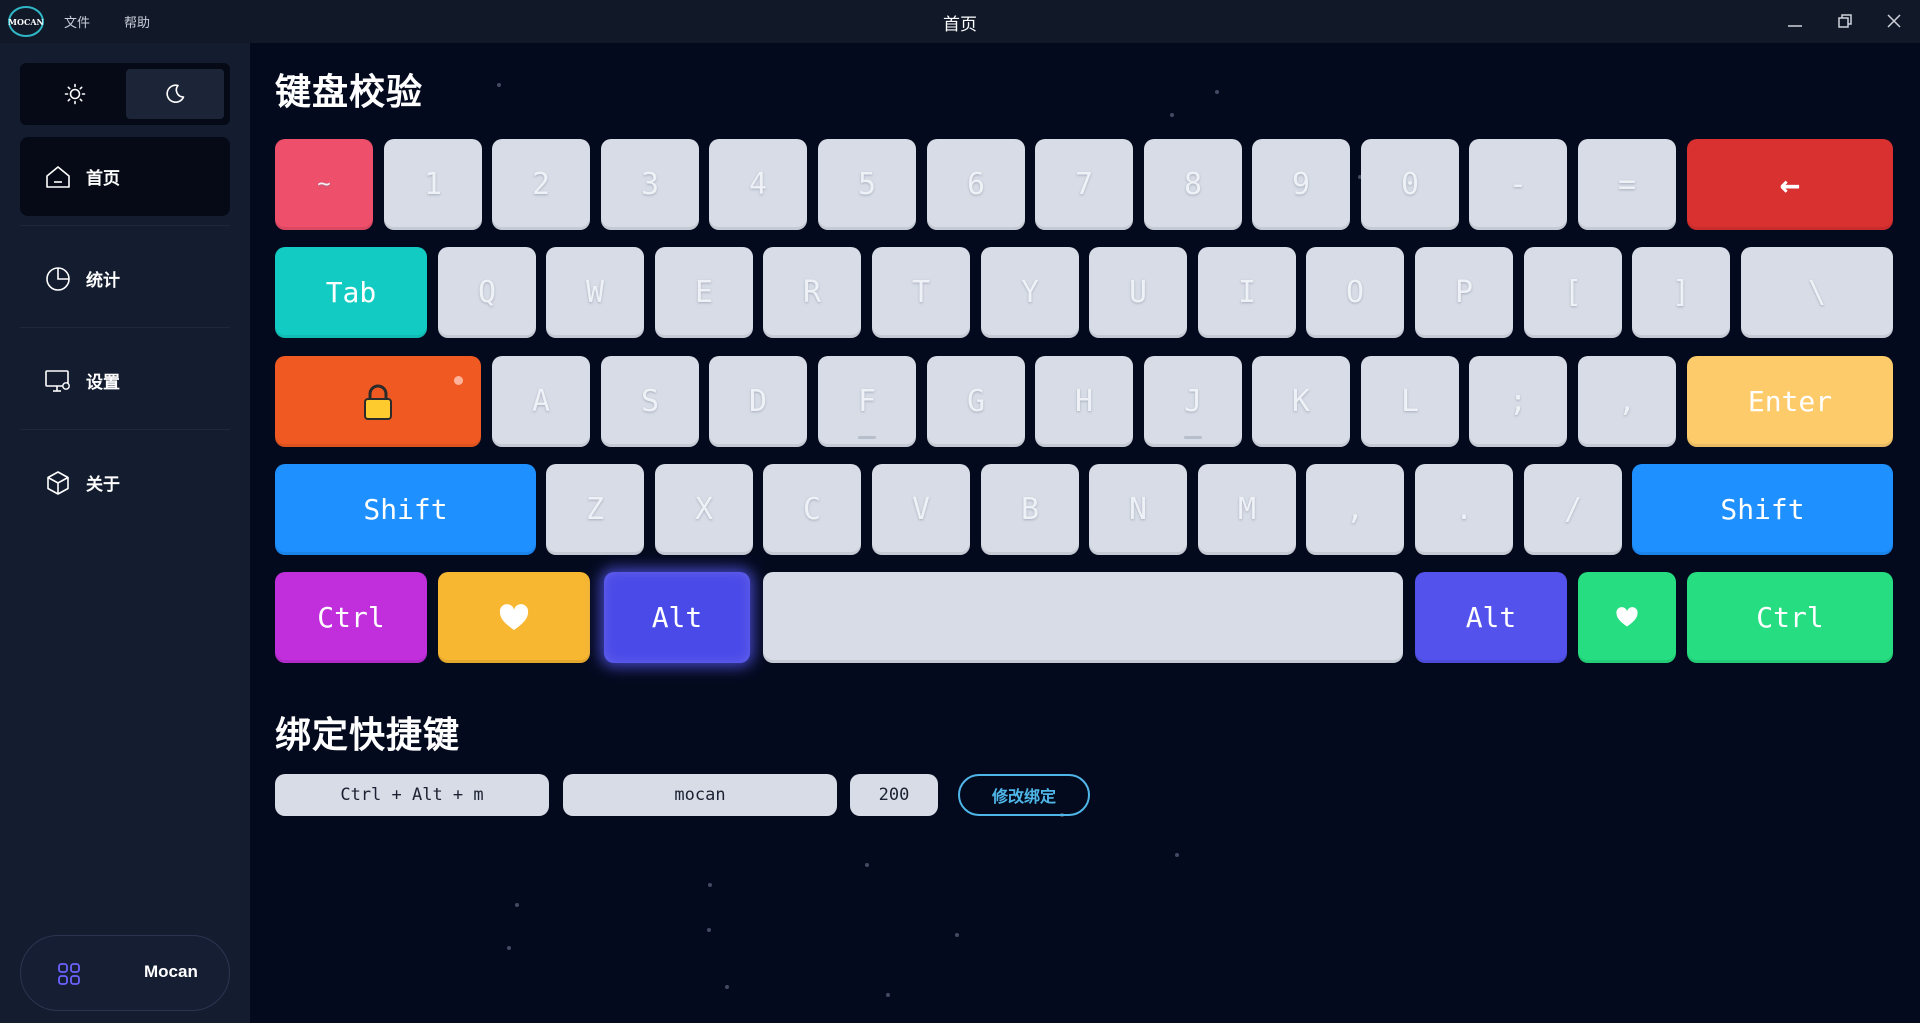 The height and width of the screenshot is (1023, 1920). I want to click on key-p: P, so click(1464, 292).